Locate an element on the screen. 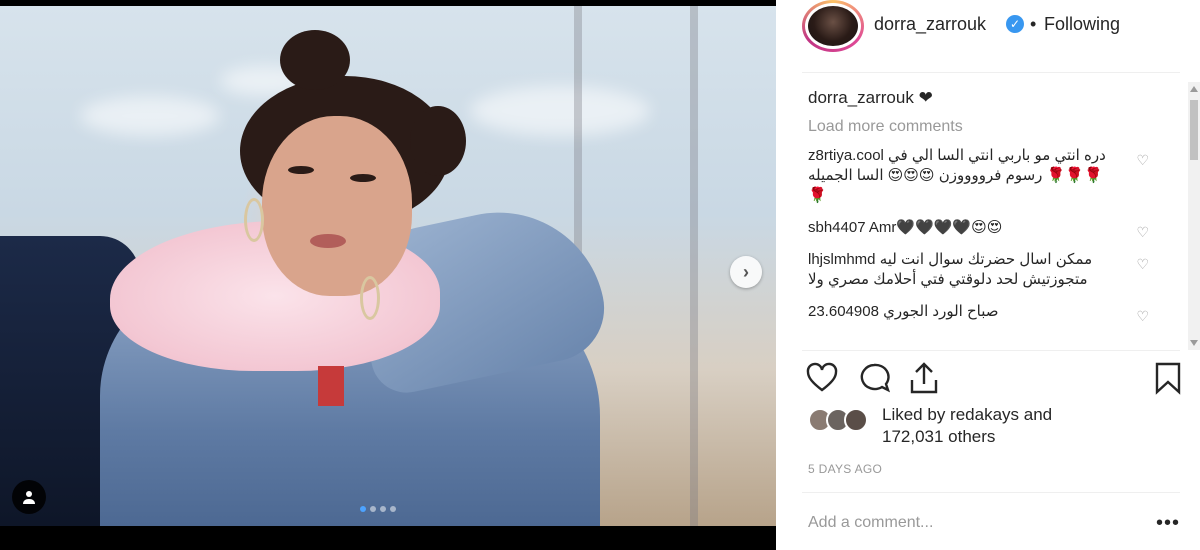  load-more-comments-button: Load more comments is located at coordinates (980, 127).